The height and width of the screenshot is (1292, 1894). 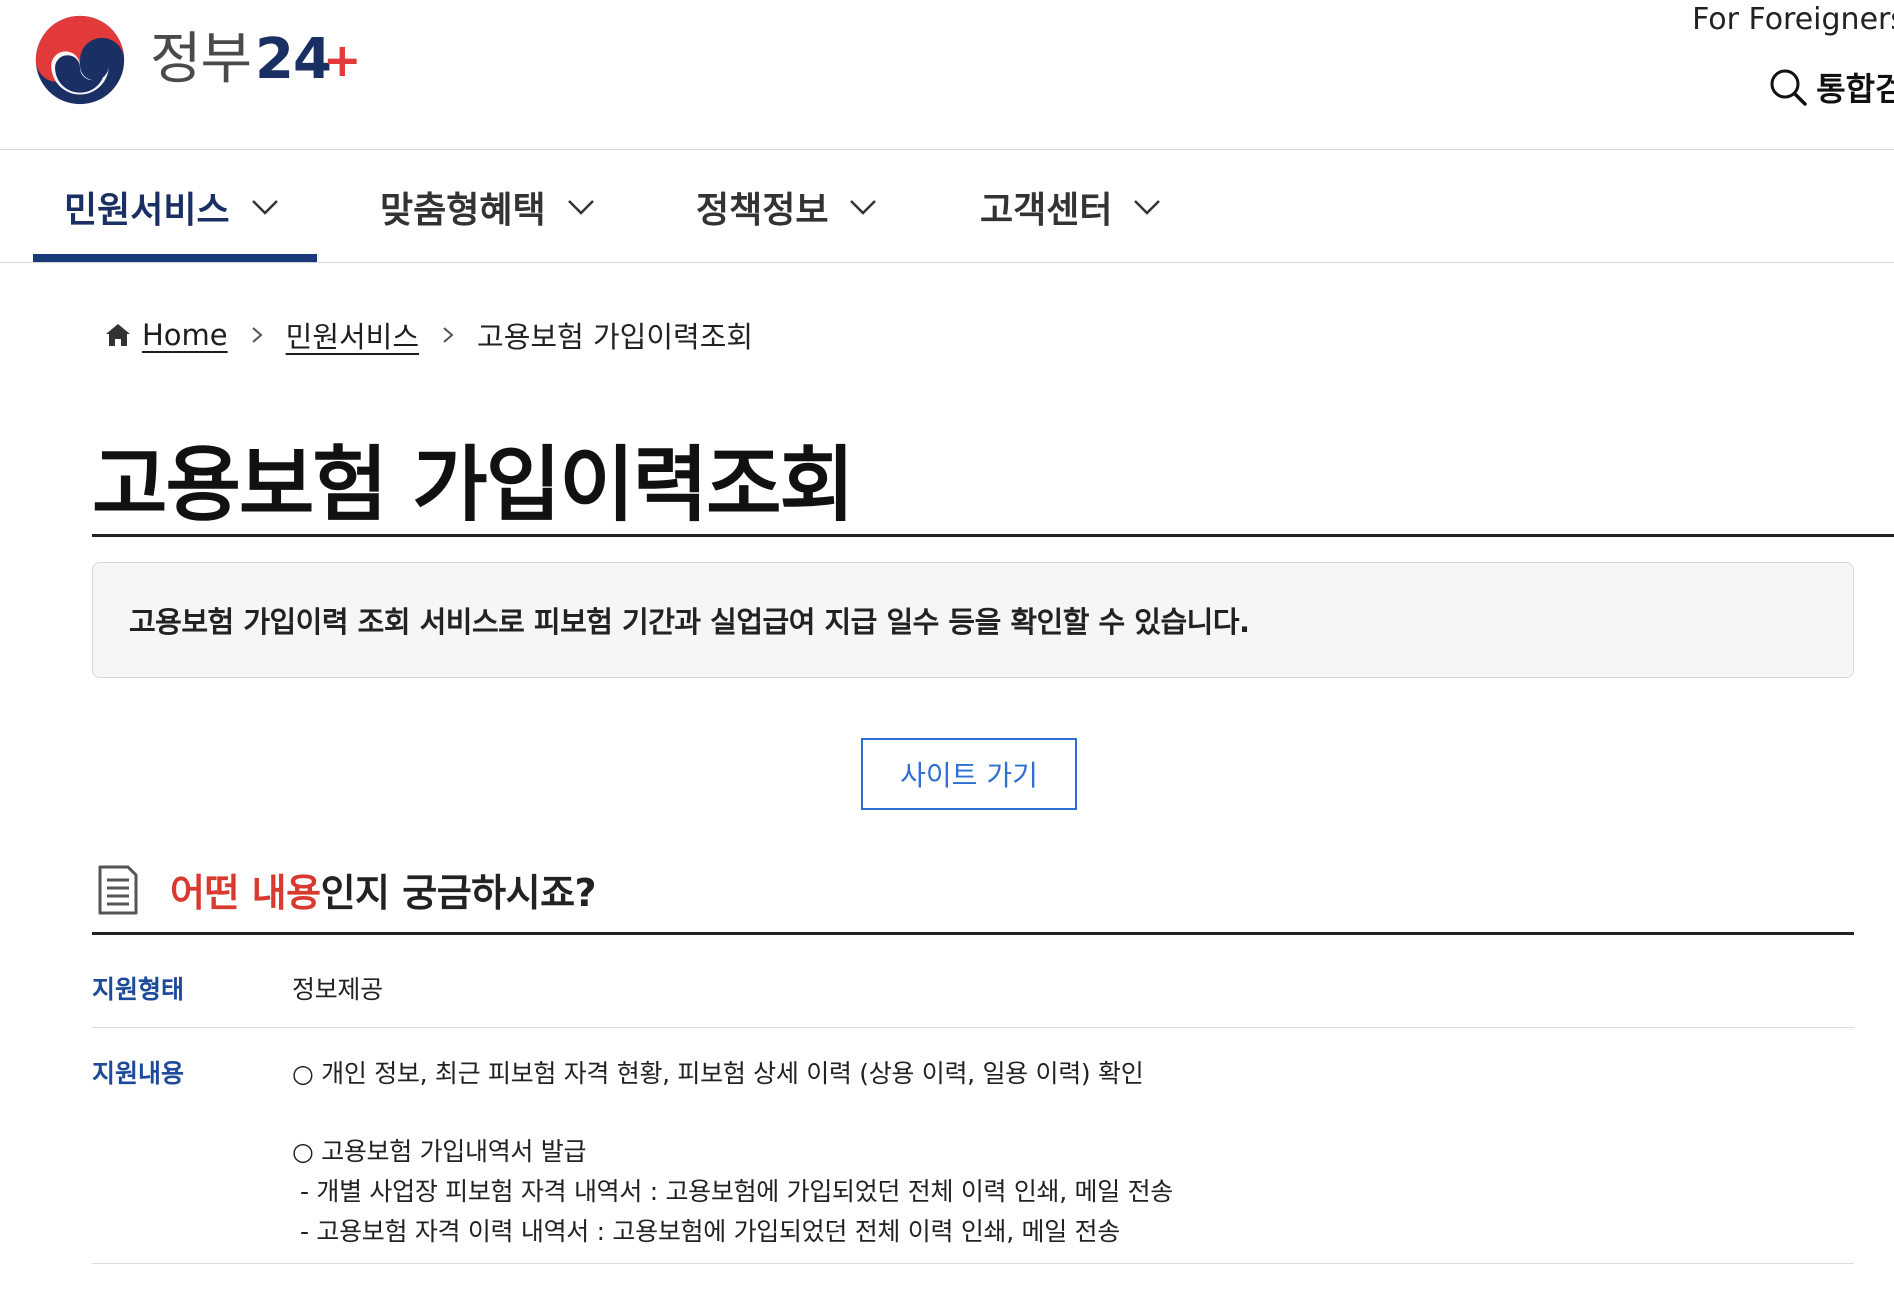 What do you see at coordinates (947, 207) in the screenshot?
I see `main-nav: 민원서비스 맞춤형혜택 정책정보 고객센터` at bounding box center [947, 207].